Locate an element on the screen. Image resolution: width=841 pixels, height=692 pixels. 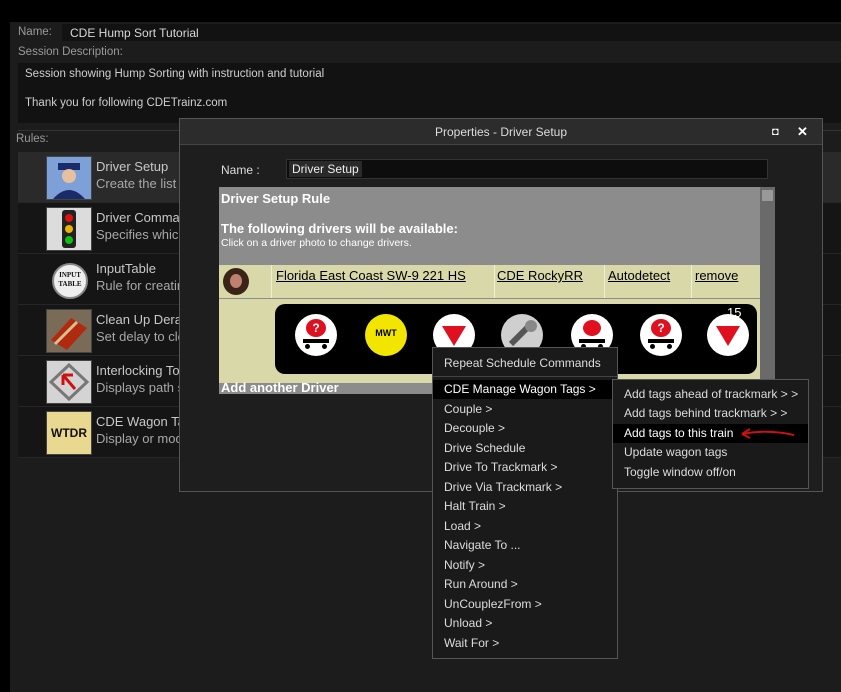
unload-schedule-icon: ? is located at coordinates (661, 335).